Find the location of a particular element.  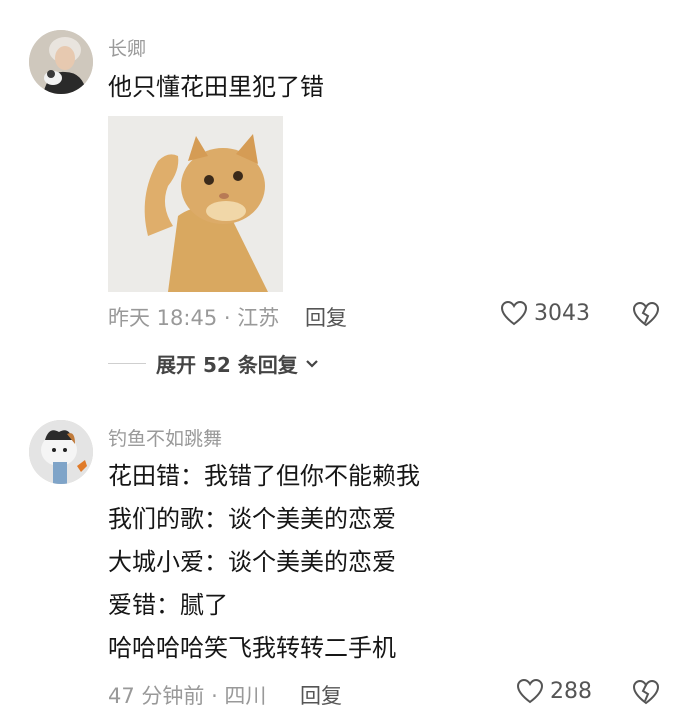

comment-line: 大城小爱：谈个美美的恋爱 is located at coordinates (252, 562).